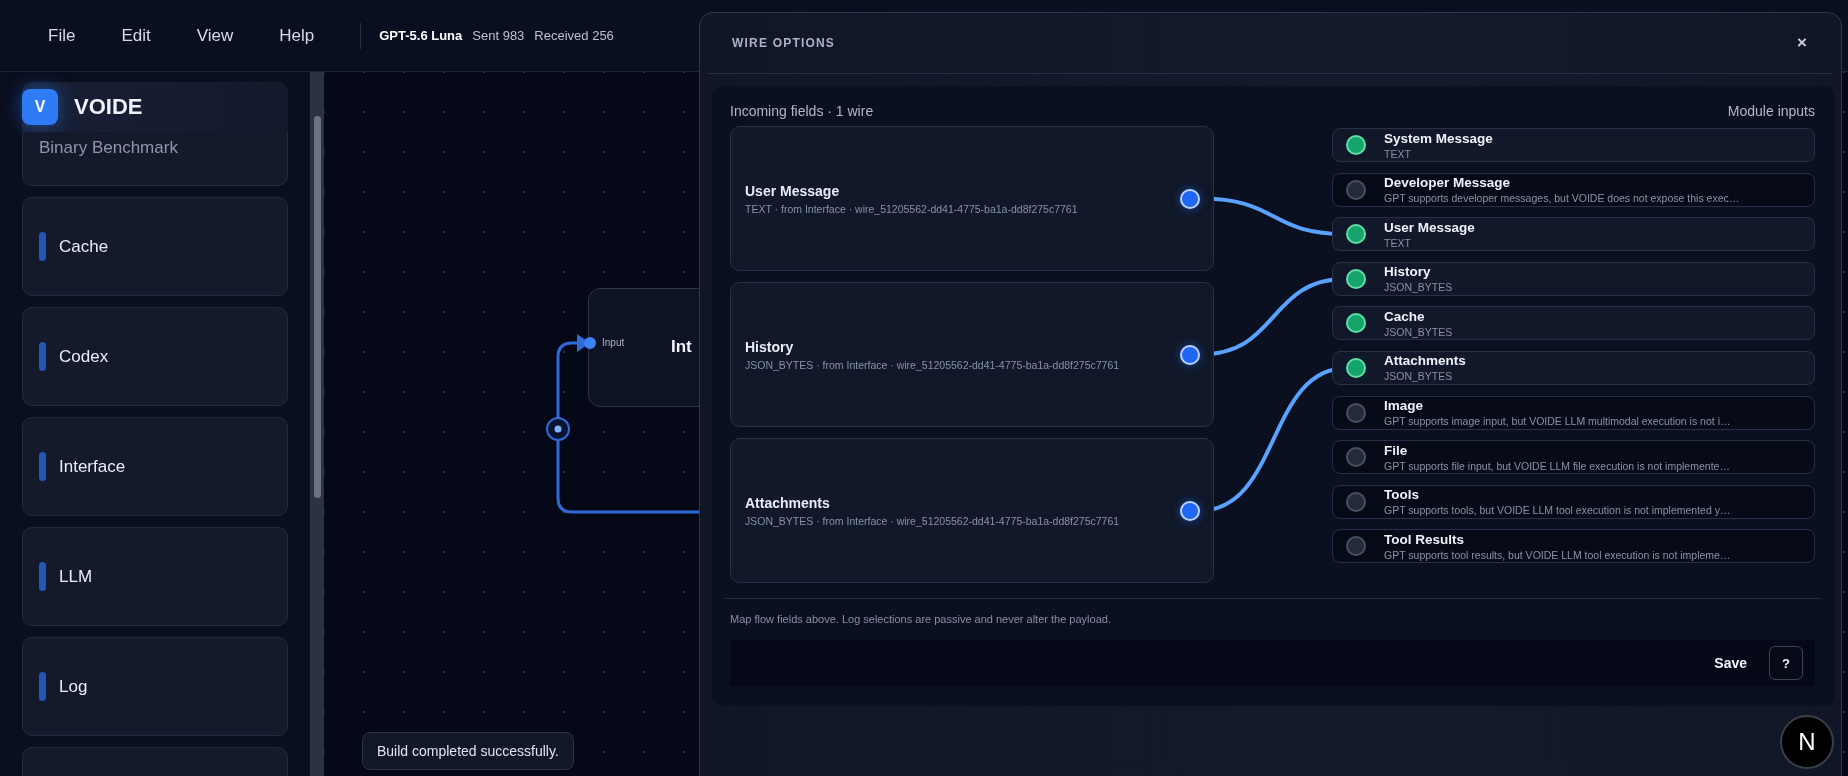 The image size is (1848, 776). What do you see at coordinates (108, 148) in the screenshot?
I see `module-label: Binary Benchmark` at bounding box center [108, 148].